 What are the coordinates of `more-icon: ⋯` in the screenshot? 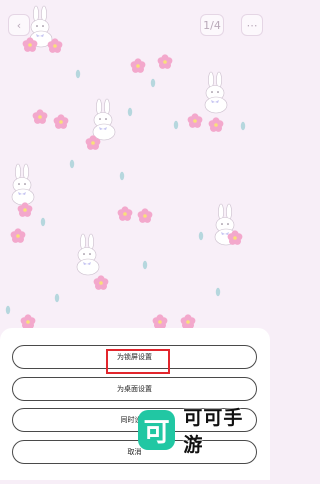 It's located at (252, 25).